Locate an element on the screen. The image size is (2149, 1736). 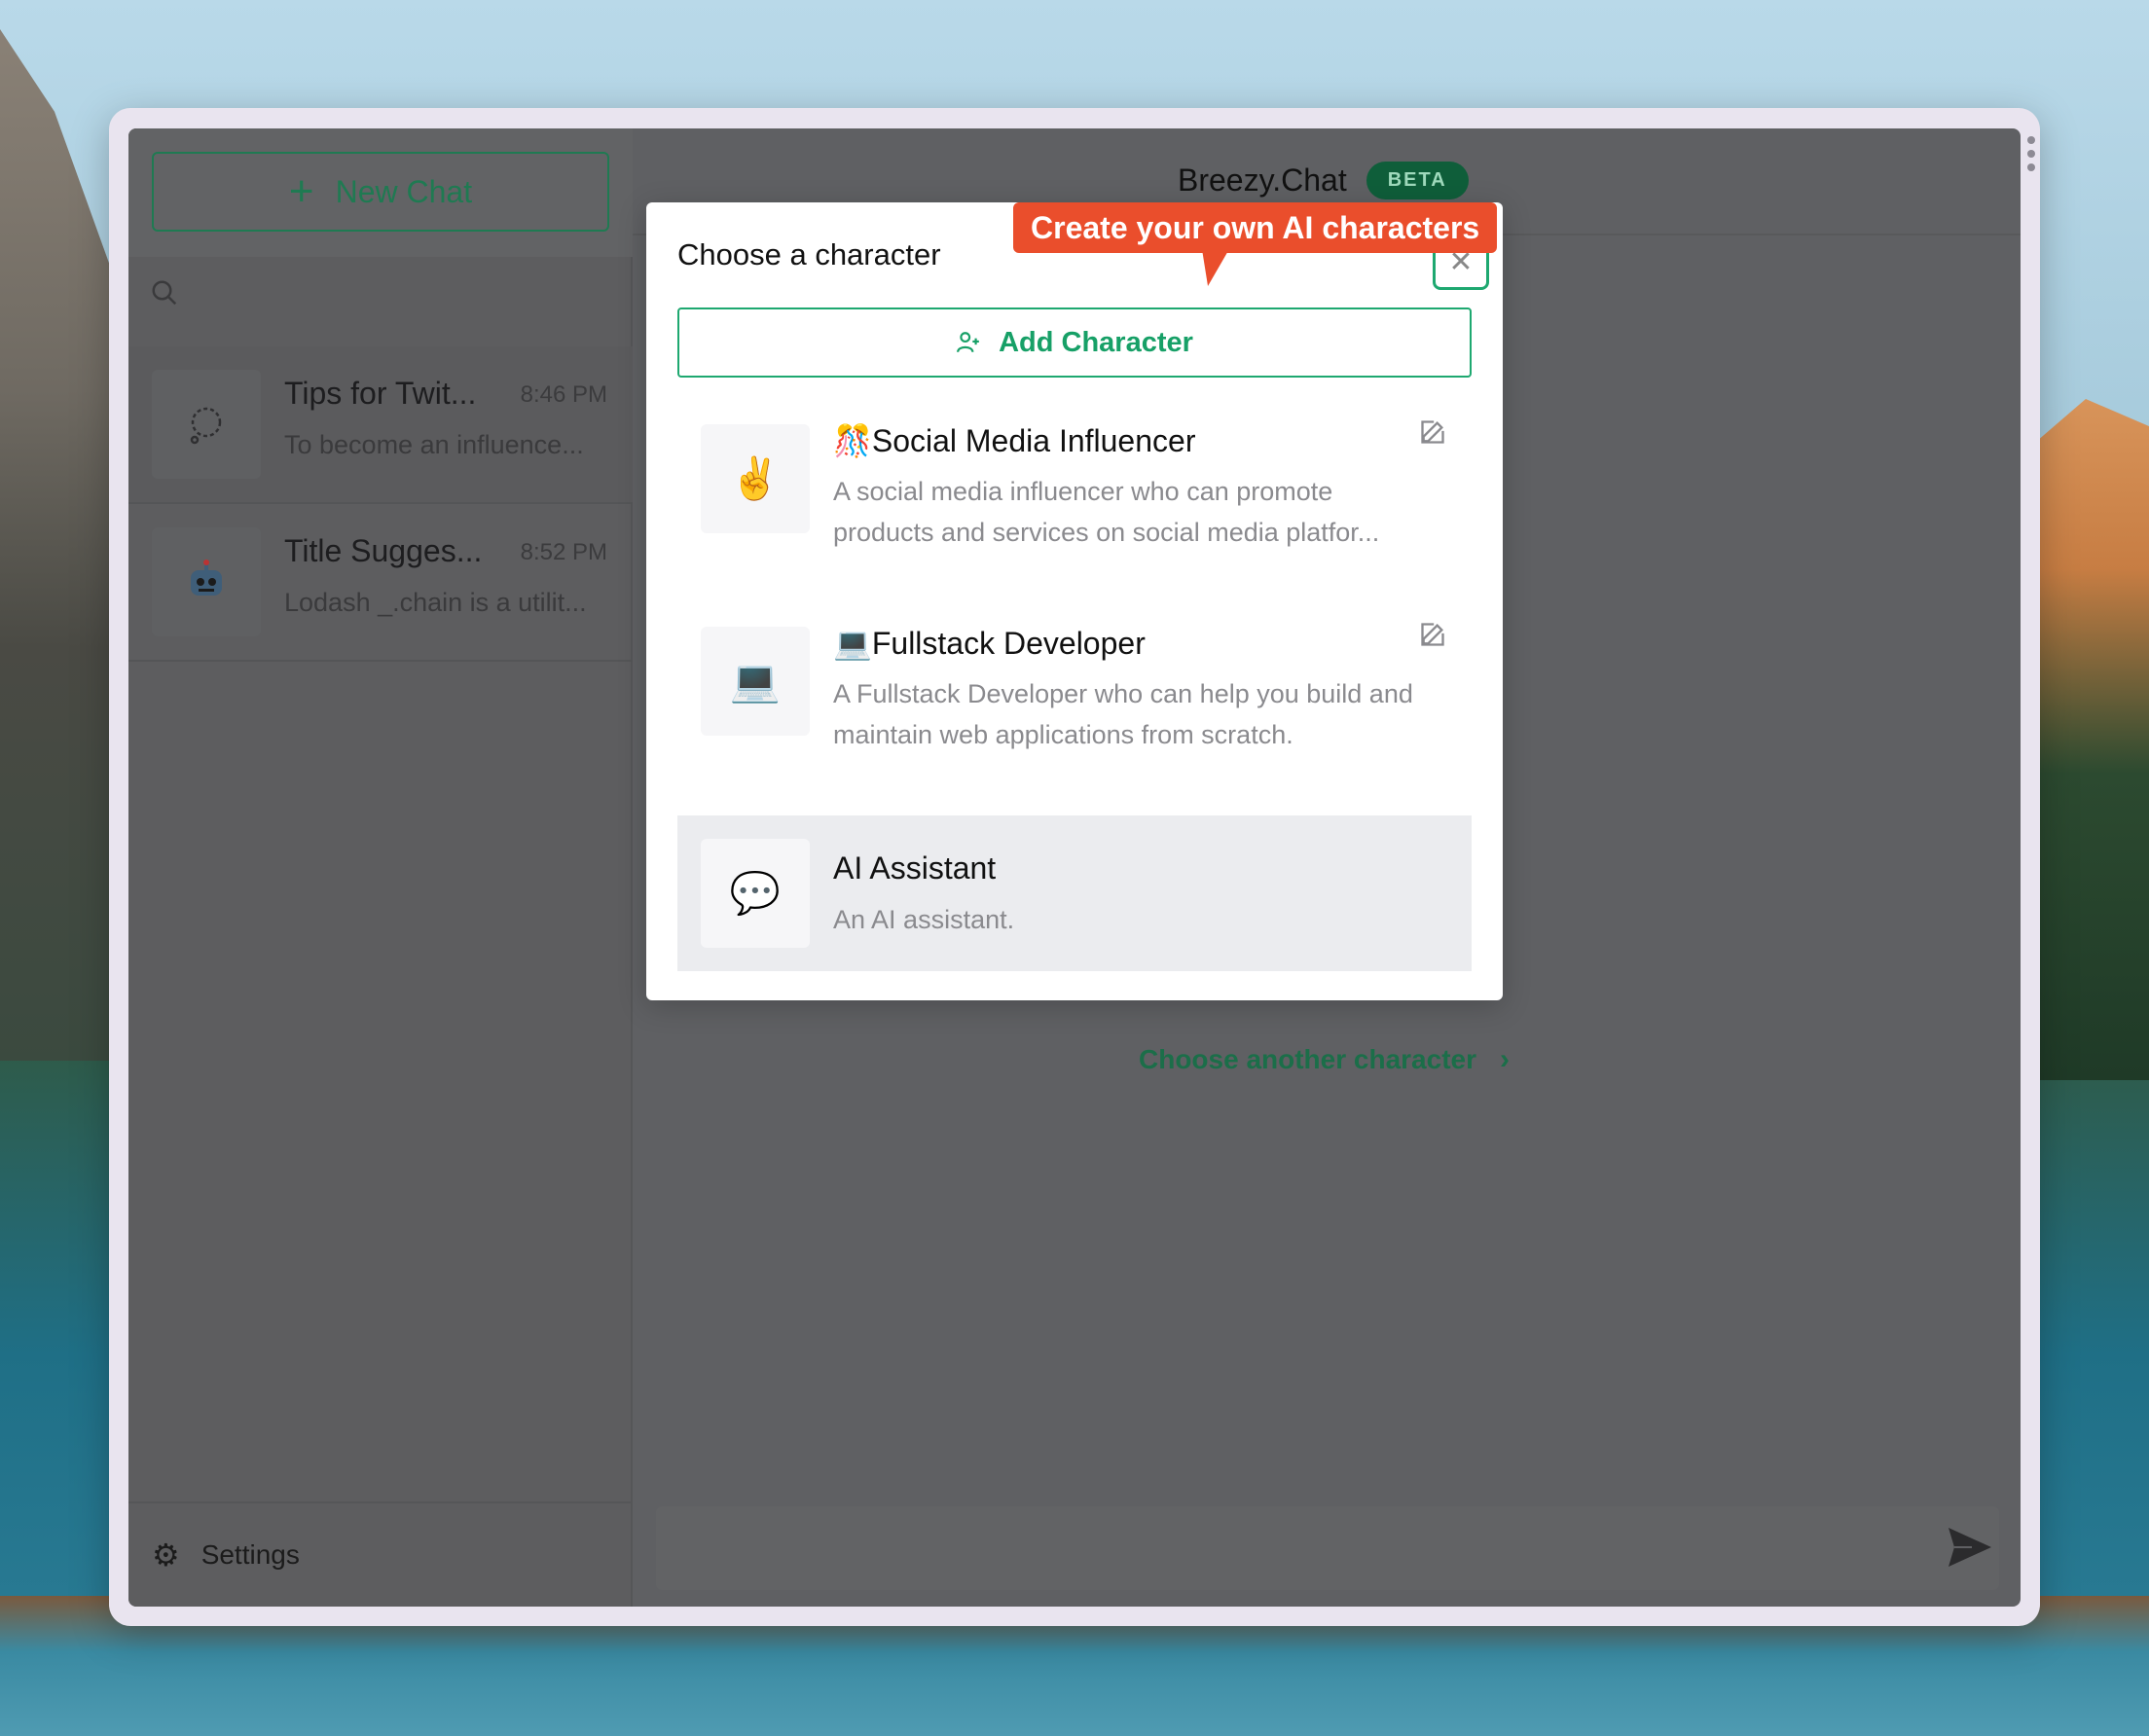
character-name: AI Assistant is located at coordinates (915, 868).